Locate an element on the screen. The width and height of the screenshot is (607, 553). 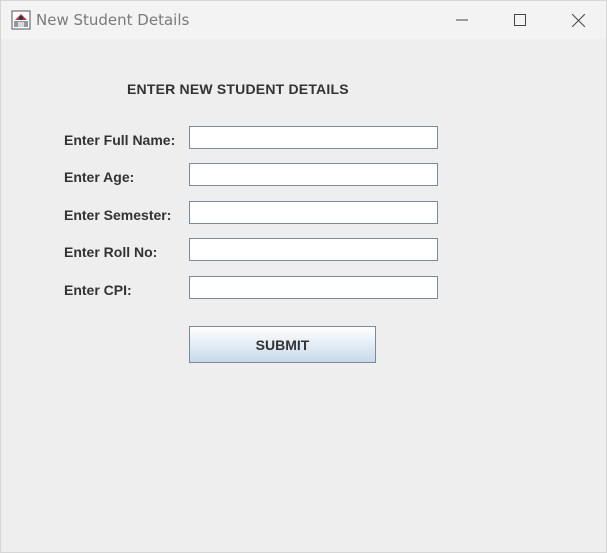
roll-no-input is located at coordinates (313, 249).